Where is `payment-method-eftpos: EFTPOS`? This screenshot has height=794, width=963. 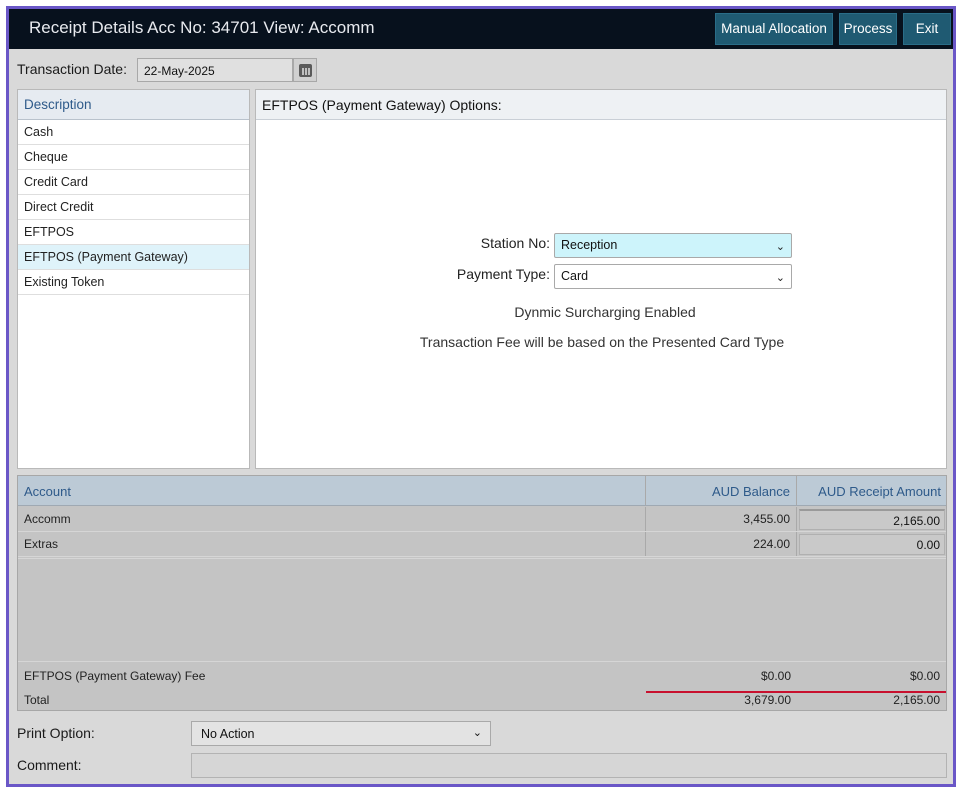
payment-method-eftpos: EFTPOS is located at coordinates (133, 232).